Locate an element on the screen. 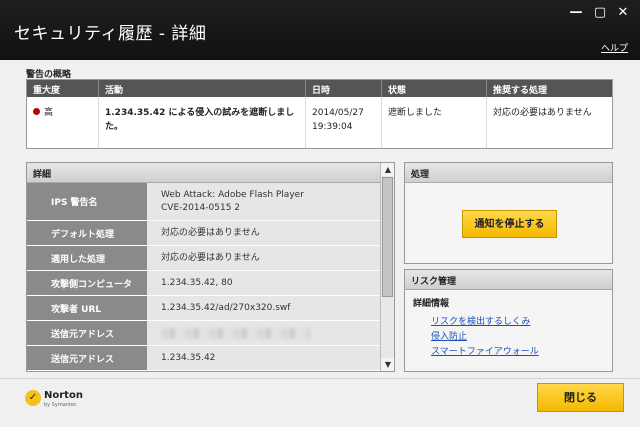 The width and height of the screenshot is (640, 427). risk-link-intrusion-prevention: 侵入防止 is located at coordinates (449, 335).